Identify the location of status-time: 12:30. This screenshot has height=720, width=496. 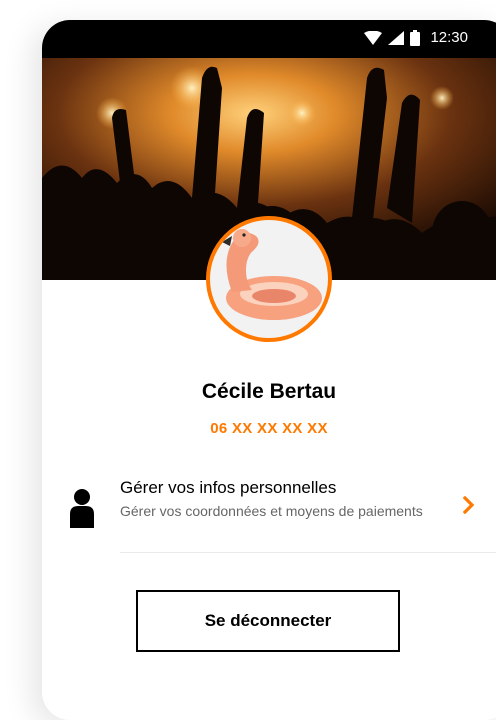
(449, 37).